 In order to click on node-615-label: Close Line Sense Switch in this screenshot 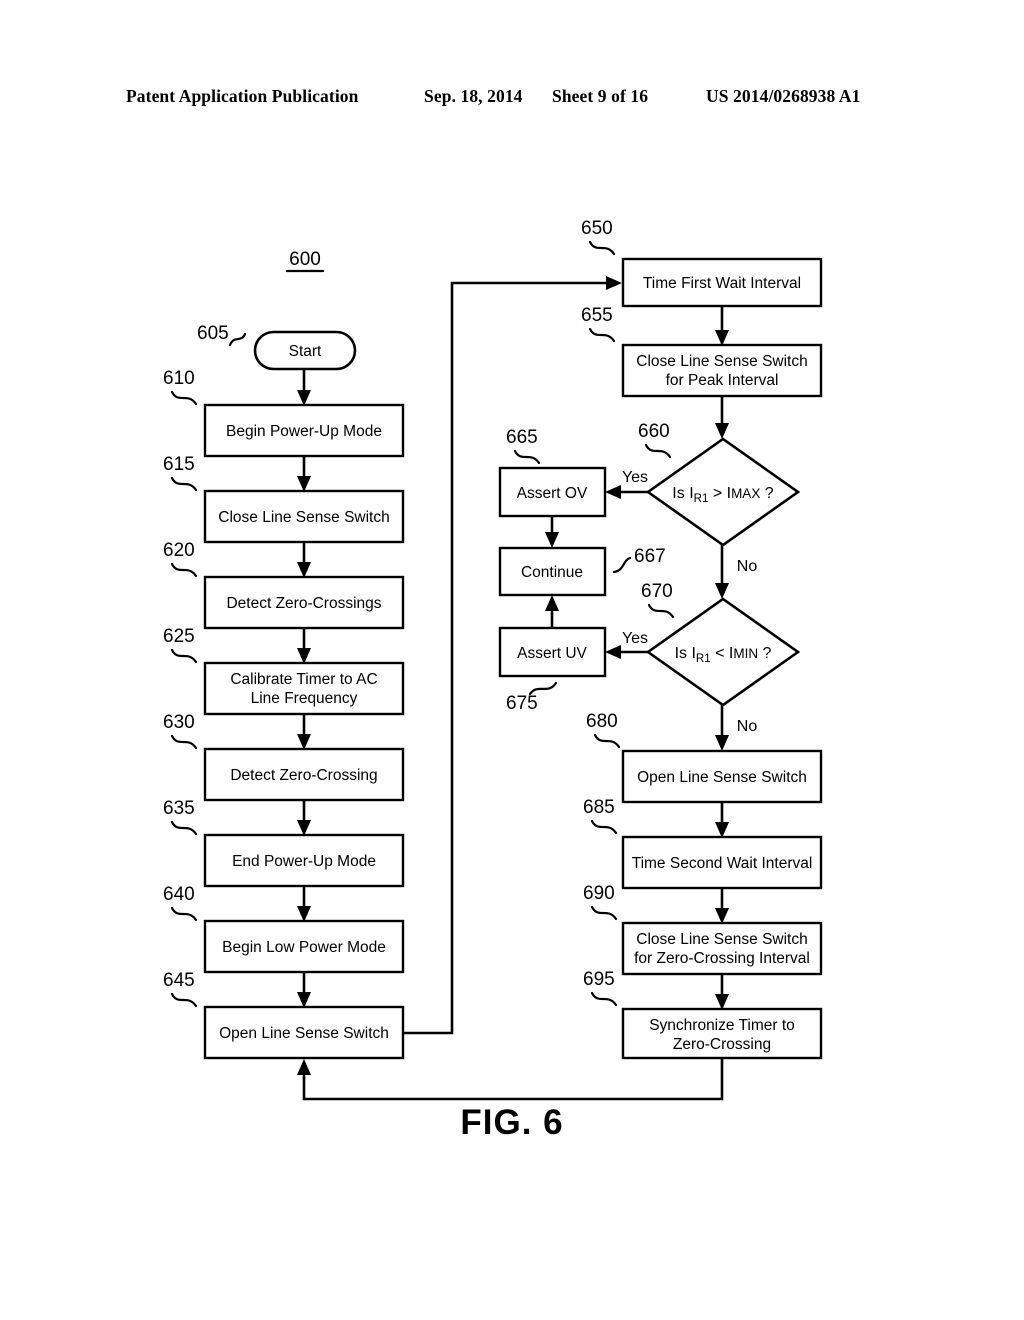, I will do `click(303, 517)`.